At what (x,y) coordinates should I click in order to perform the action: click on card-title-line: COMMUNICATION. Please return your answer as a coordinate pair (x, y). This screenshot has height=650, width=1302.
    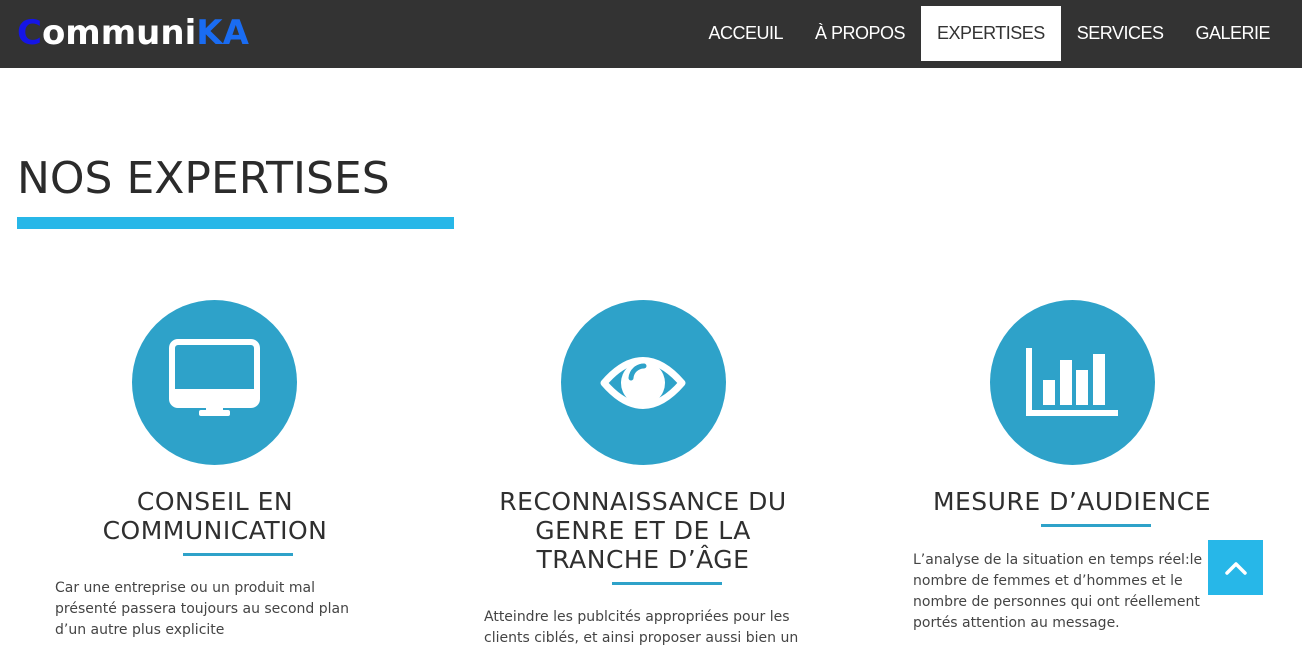
    Looking at the image, I should click on (215, 530).